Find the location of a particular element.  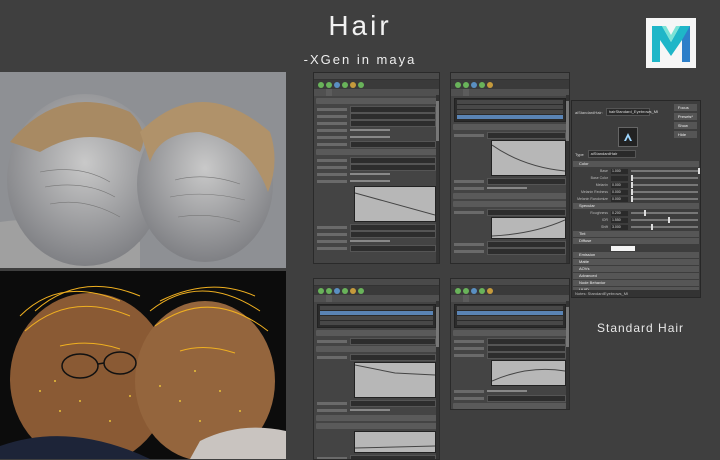

color-row: Base 1.000 is located at coordinates (637, 171).